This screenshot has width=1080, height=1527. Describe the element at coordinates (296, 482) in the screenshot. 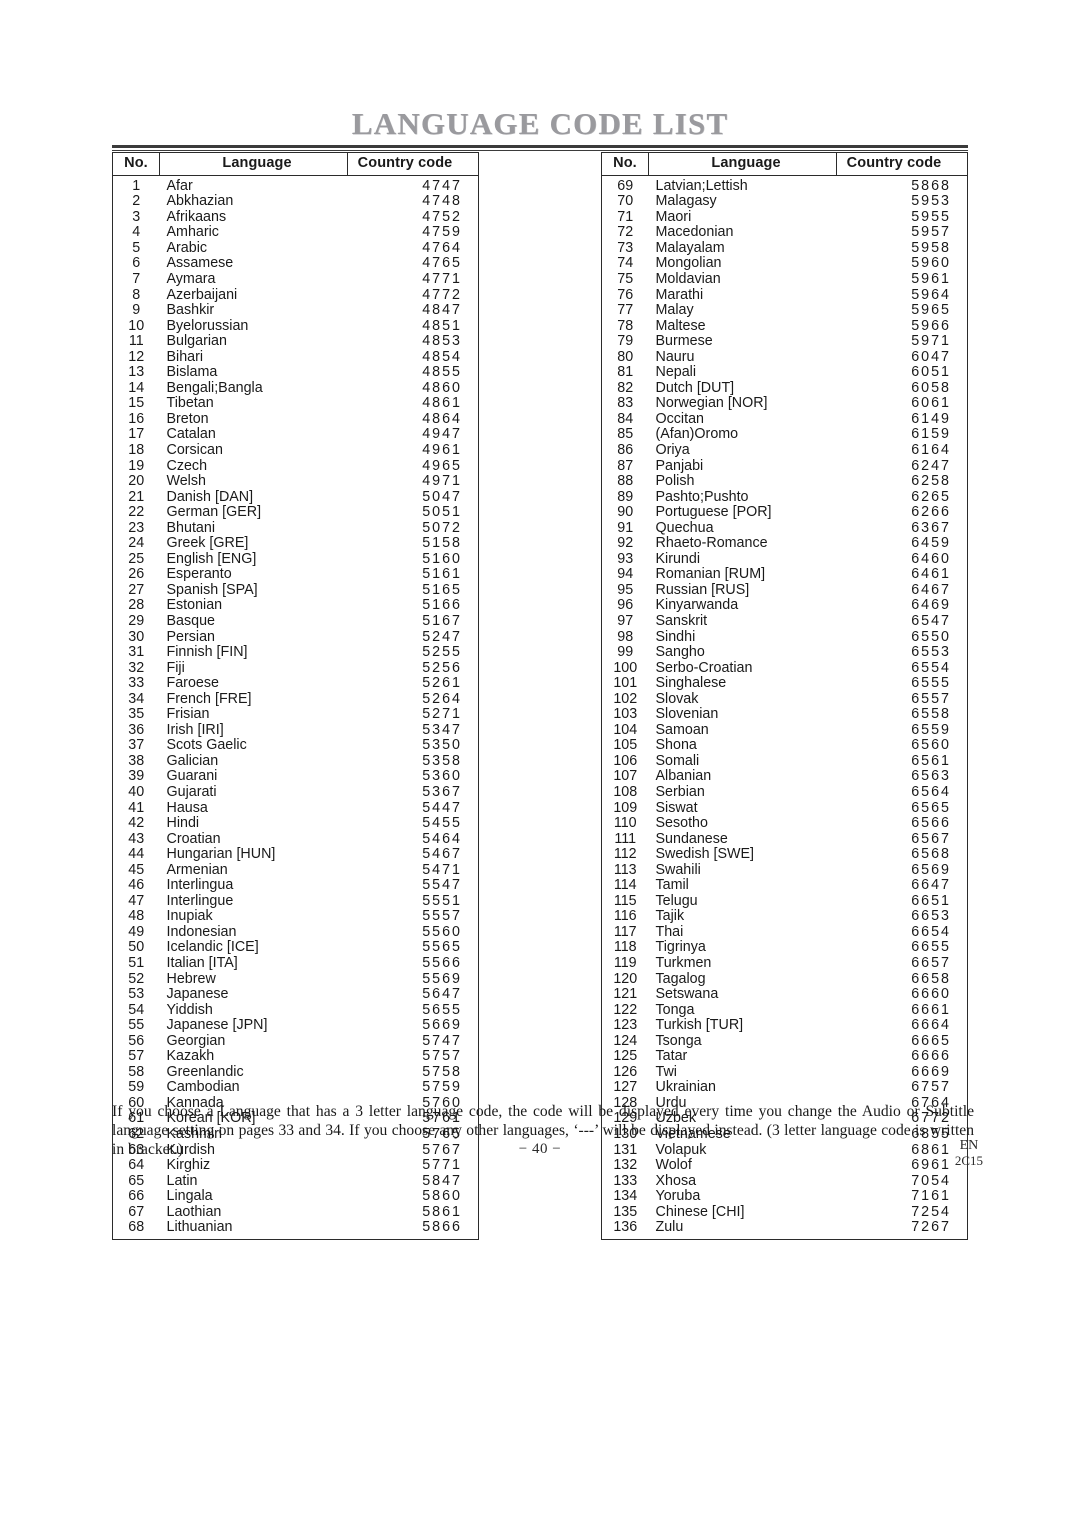

I see `table-row: 20 Welsh 4971` at that location.